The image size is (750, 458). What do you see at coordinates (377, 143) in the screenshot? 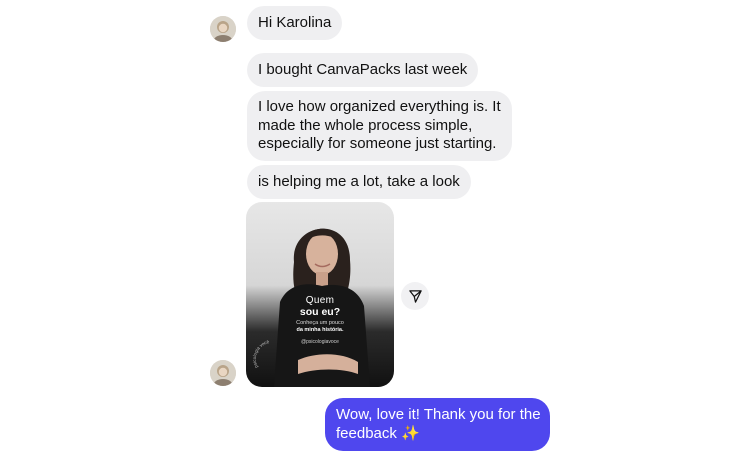
I see `message-text-line: especially for someone just starting.` at bounding box center [377, 143].